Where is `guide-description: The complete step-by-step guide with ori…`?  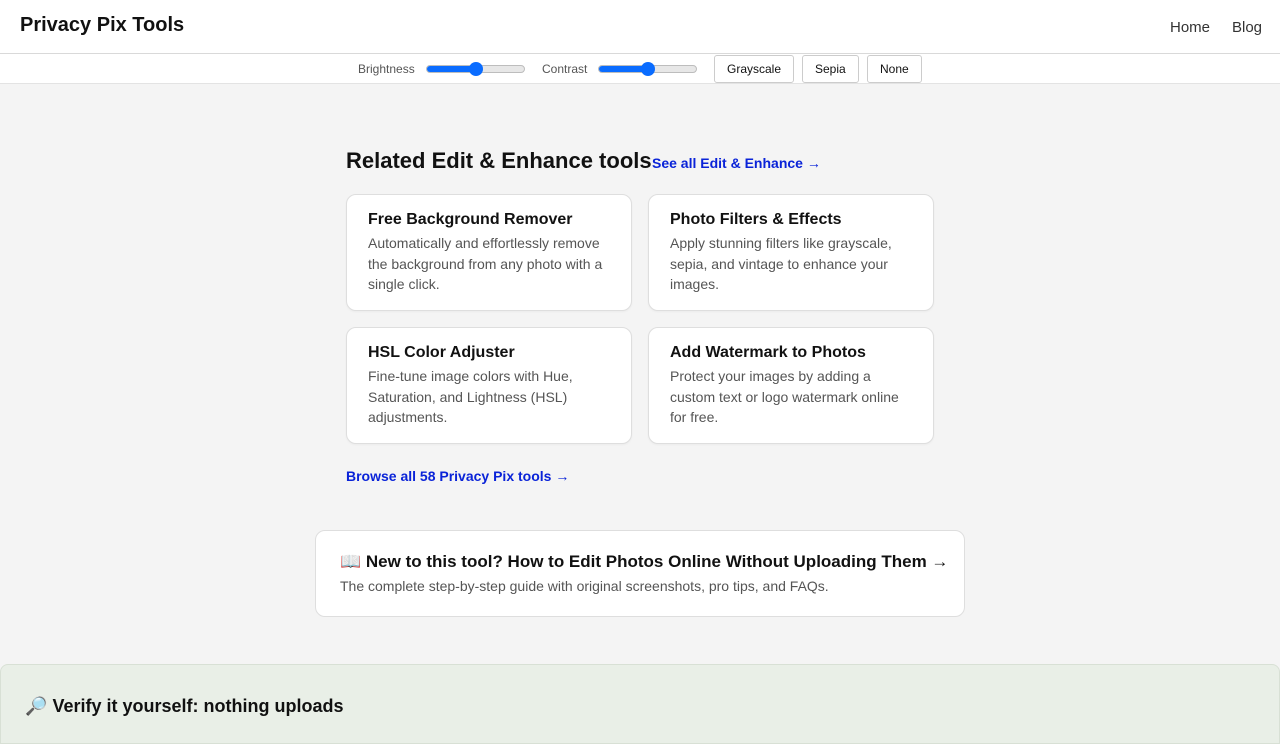 guide-description: The complete step-by-step guide with ori… is located at coordinates (584, 586).